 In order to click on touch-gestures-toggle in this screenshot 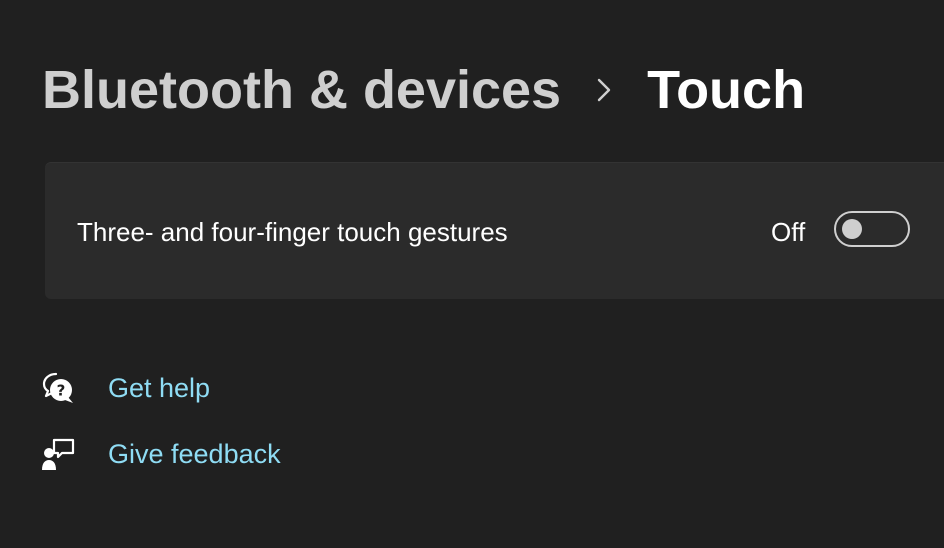, I will do `click(872, 229)`.